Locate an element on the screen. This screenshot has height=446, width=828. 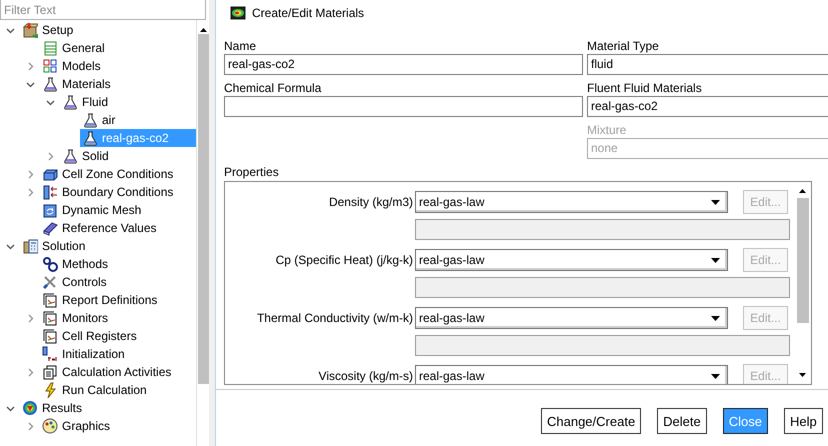
book-icon is located at coordinates (50, 228).